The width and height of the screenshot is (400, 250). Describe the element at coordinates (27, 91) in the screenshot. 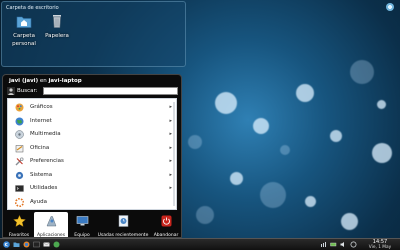

I see `search-label: Buscar:` at that location.